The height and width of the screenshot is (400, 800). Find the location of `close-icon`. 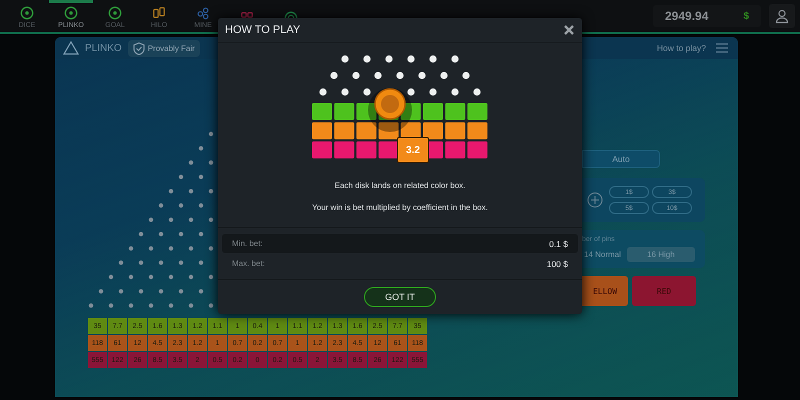

close-icon is located at coordinates (569, 30).